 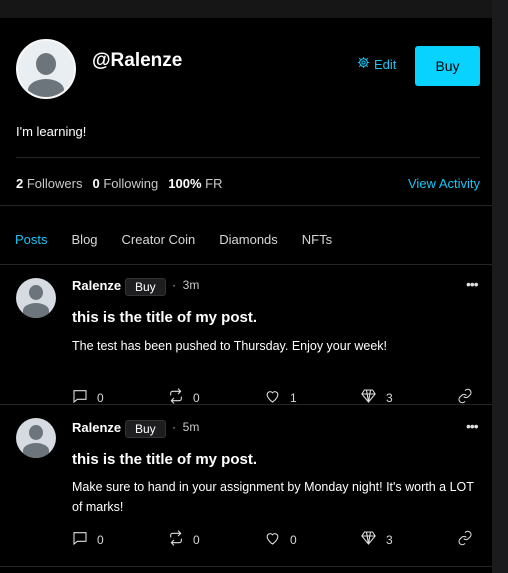 I want to click on post-timestamp: · 3m, so click(x=186, y=285).